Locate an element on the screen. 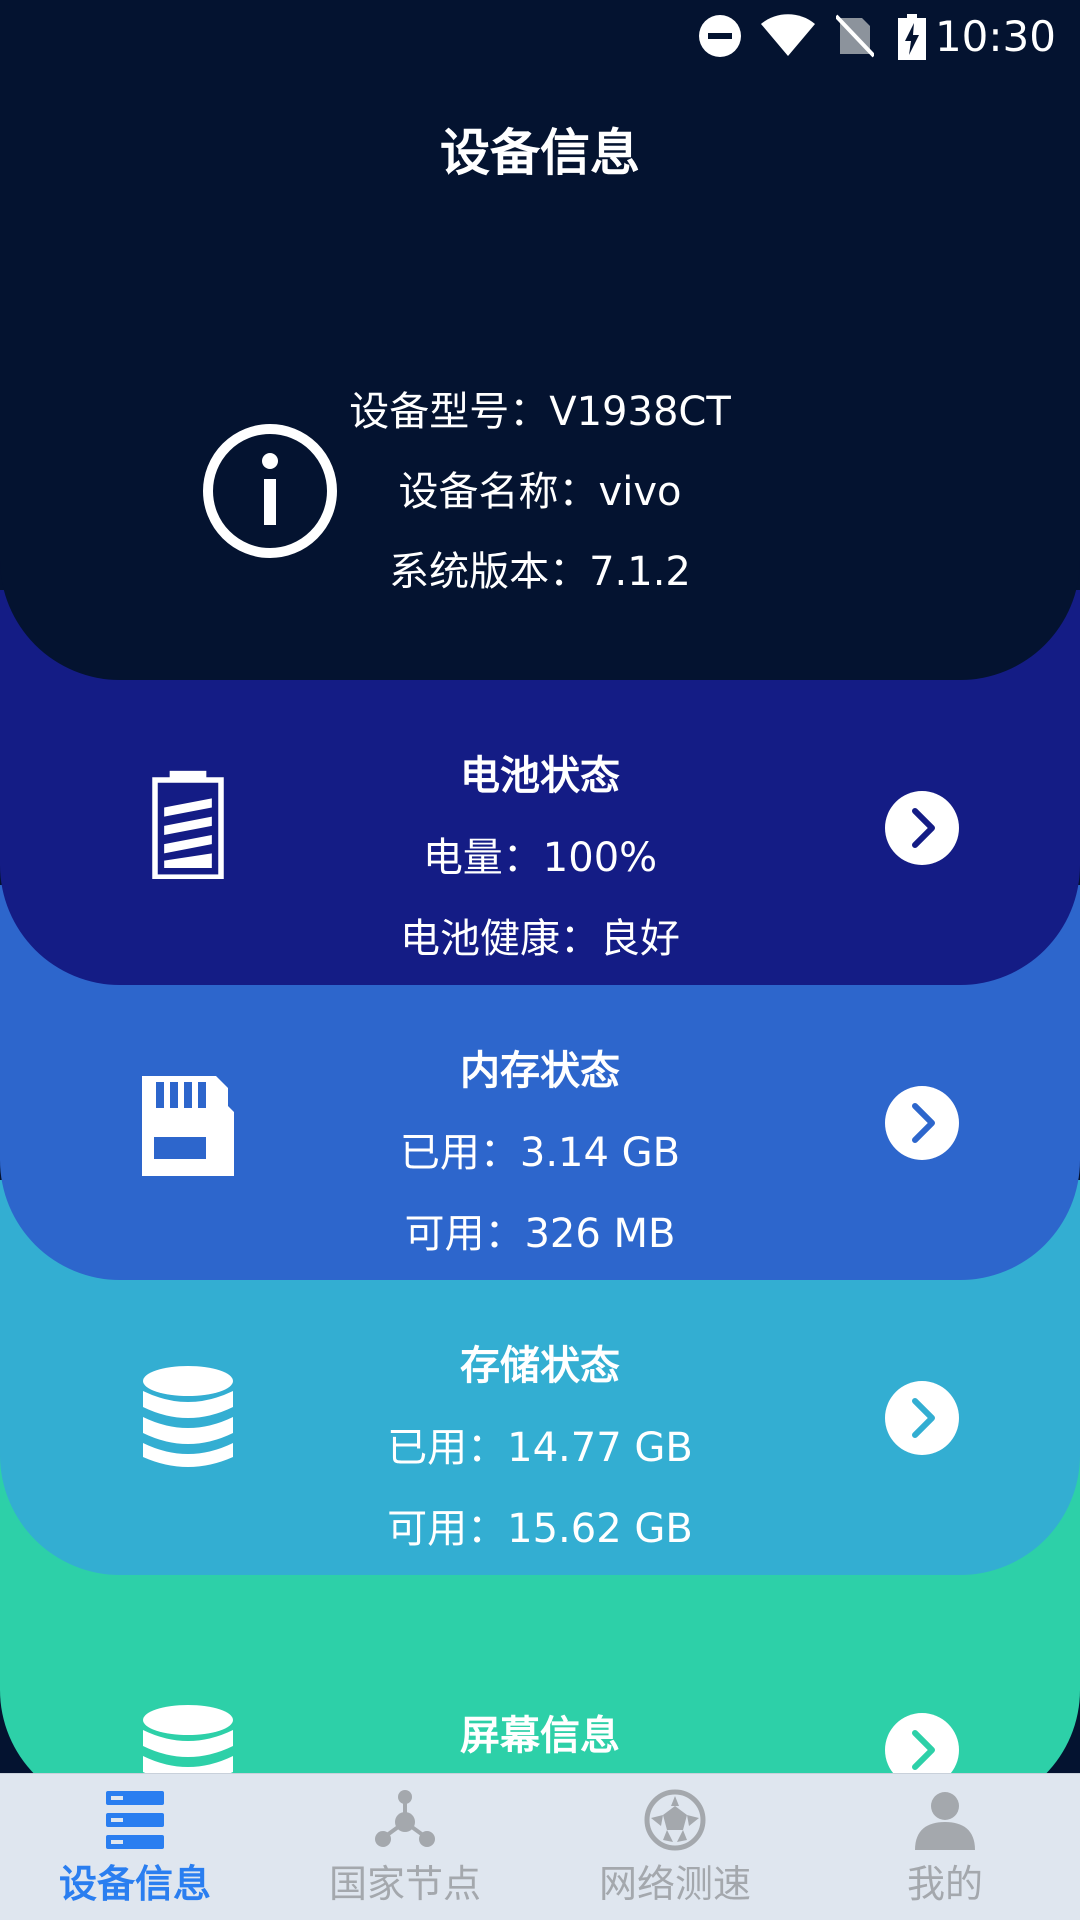 Image resolution: width=1080 pixels, height=1920 pixels. battery-icon is located at coordinates (188, 824).